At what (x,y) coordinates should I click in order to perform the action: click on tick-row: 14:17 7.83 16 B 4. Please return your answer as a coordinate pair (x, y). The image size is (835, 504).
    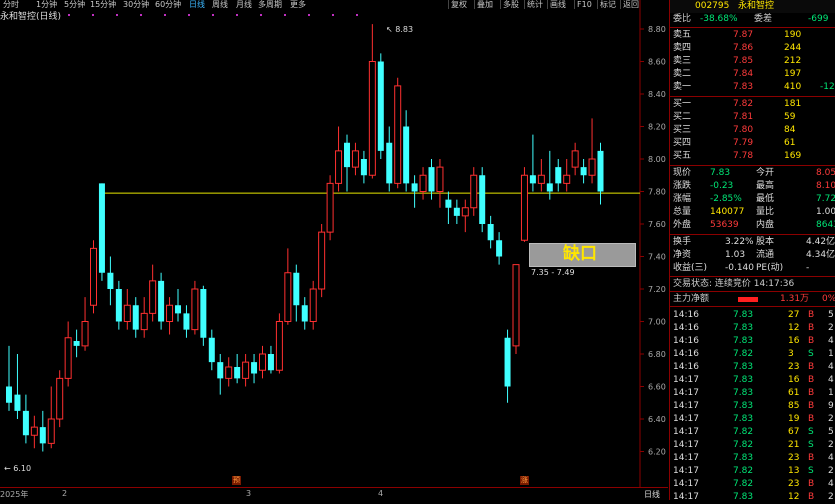
    Looking at the image, I should click on (752, 380).